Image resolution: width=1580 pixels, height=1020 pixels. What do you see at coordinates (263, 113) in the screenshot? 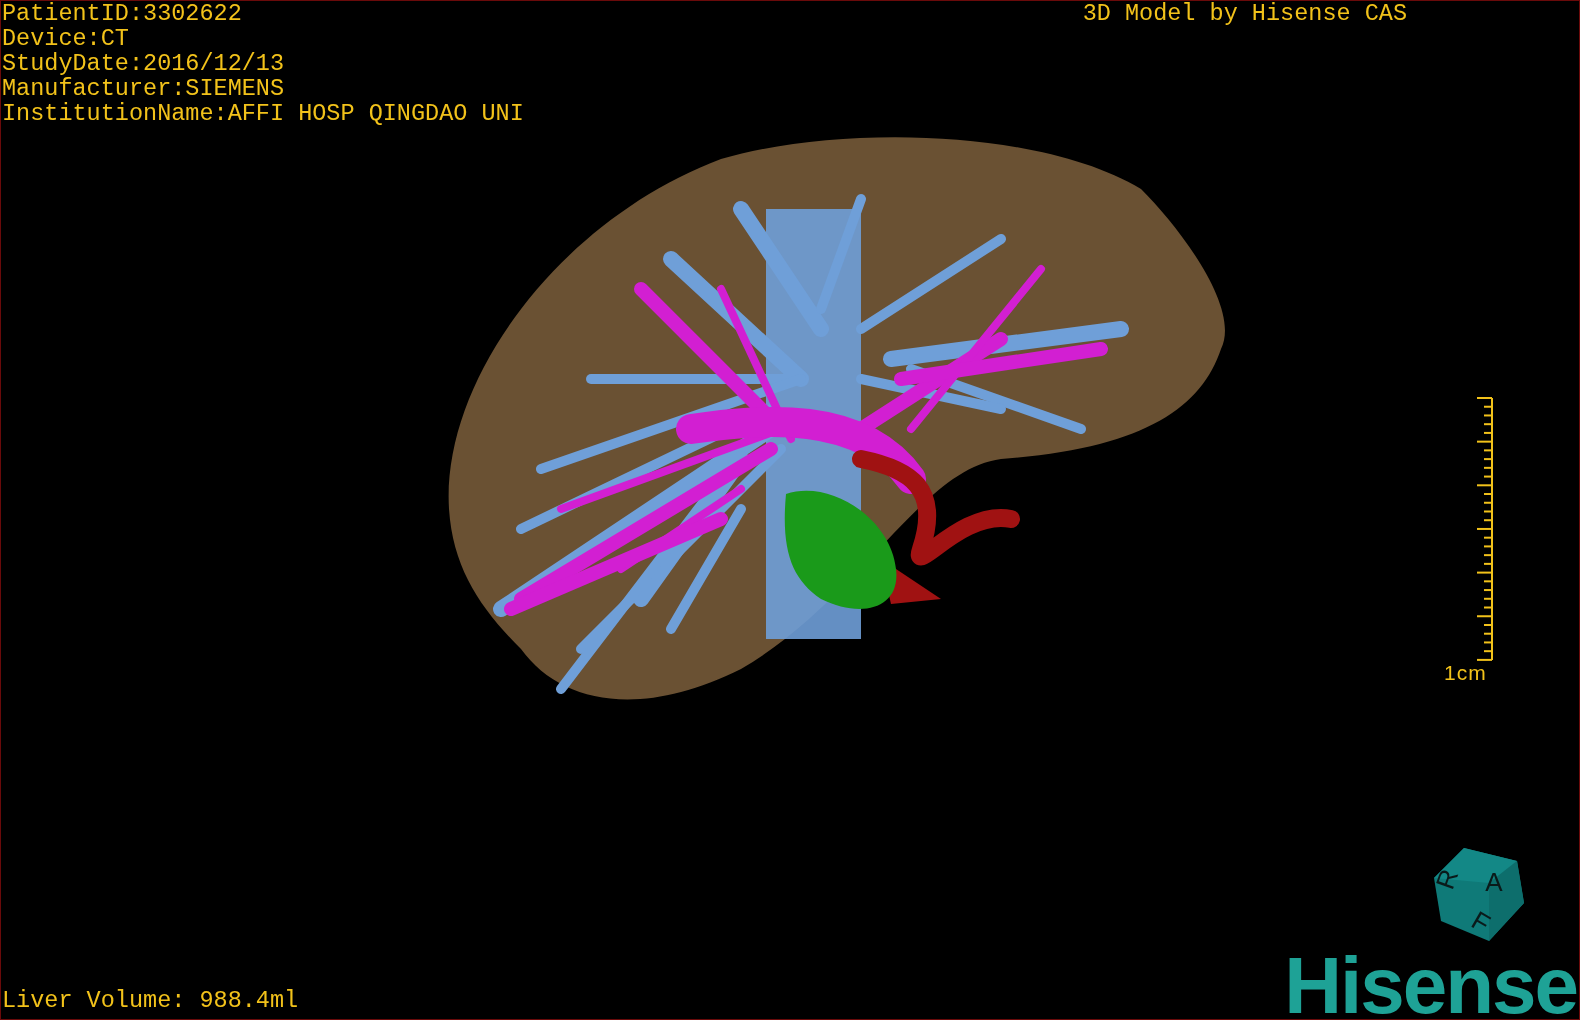
I see `info-line: InstitutionName:AFFI HOSP QINGDAO UNI` at bounding box center [263, 113].